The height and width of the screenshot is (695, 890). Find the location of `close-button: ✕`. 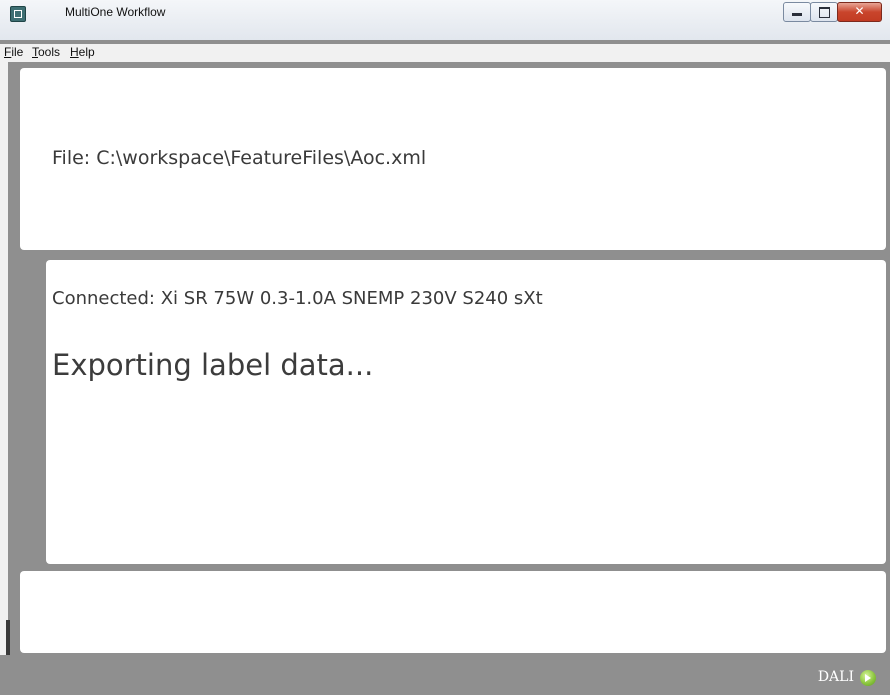

close-button: ✕ is located at coordinates (859, 12).